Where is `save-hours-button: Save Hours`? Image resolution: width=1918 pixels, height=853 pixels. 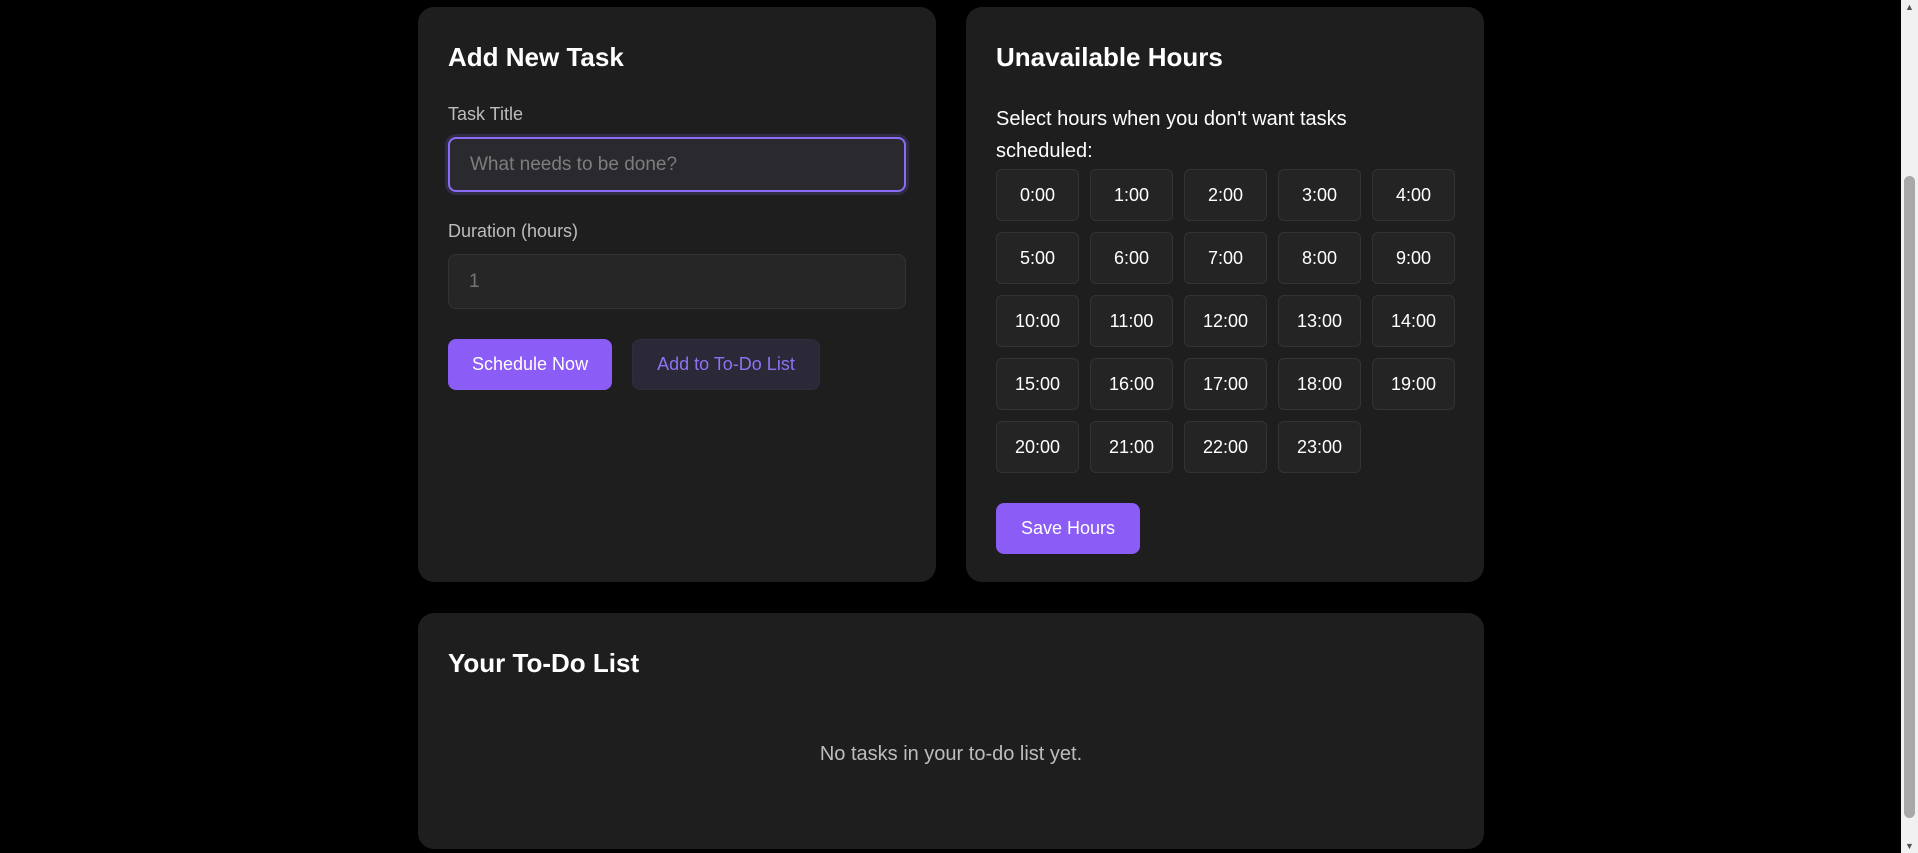
save-hours-button: Save Hours is located at coordinates (1068, 528).